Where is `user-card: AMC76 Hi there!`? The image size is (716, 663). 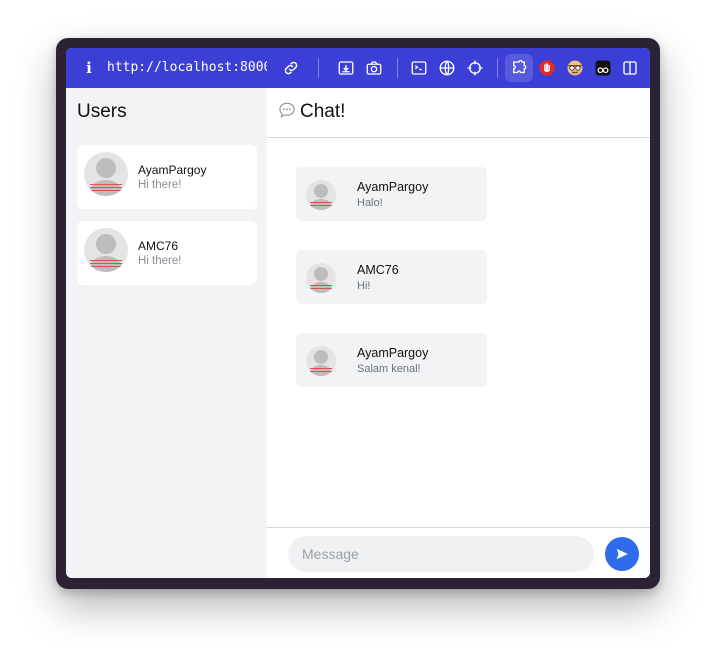 user-card: AMC76 Hi there! is located at coordinates (167, 253).